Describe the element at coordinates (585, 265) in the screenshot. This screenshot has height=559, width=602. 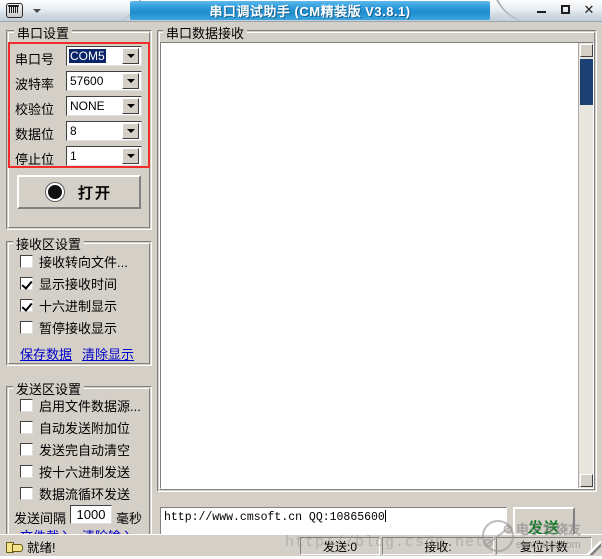
I see `receive-scrollbar` at that location.